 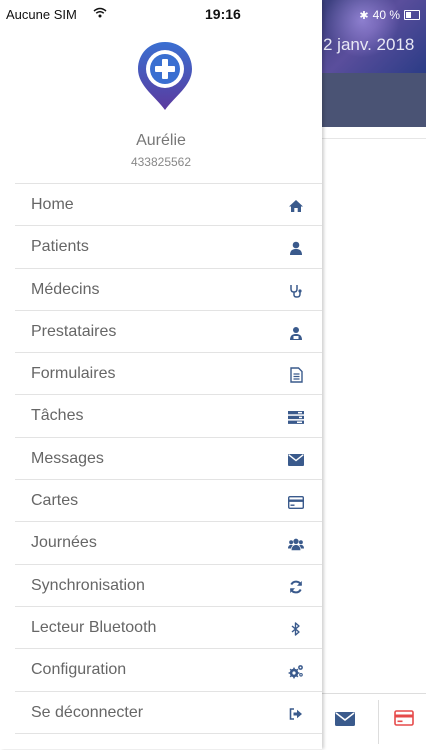 What do you see at coordinates (161, 11) in the screenshot?
I see `status-bar: Aucune SIM 19:16` at bounding box center [161, 11].